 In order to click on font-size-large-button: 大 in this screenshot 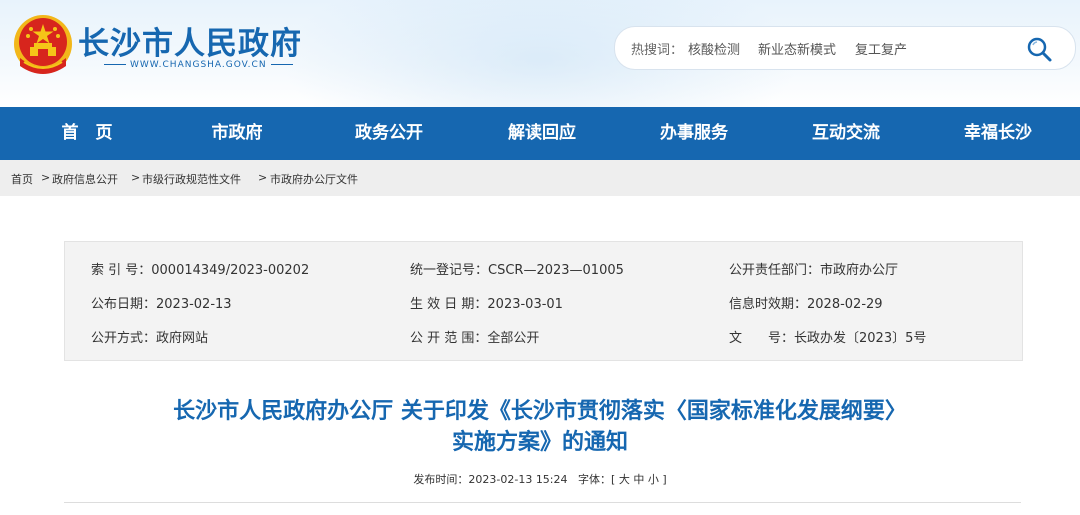, I will do `click(624, 479)`.